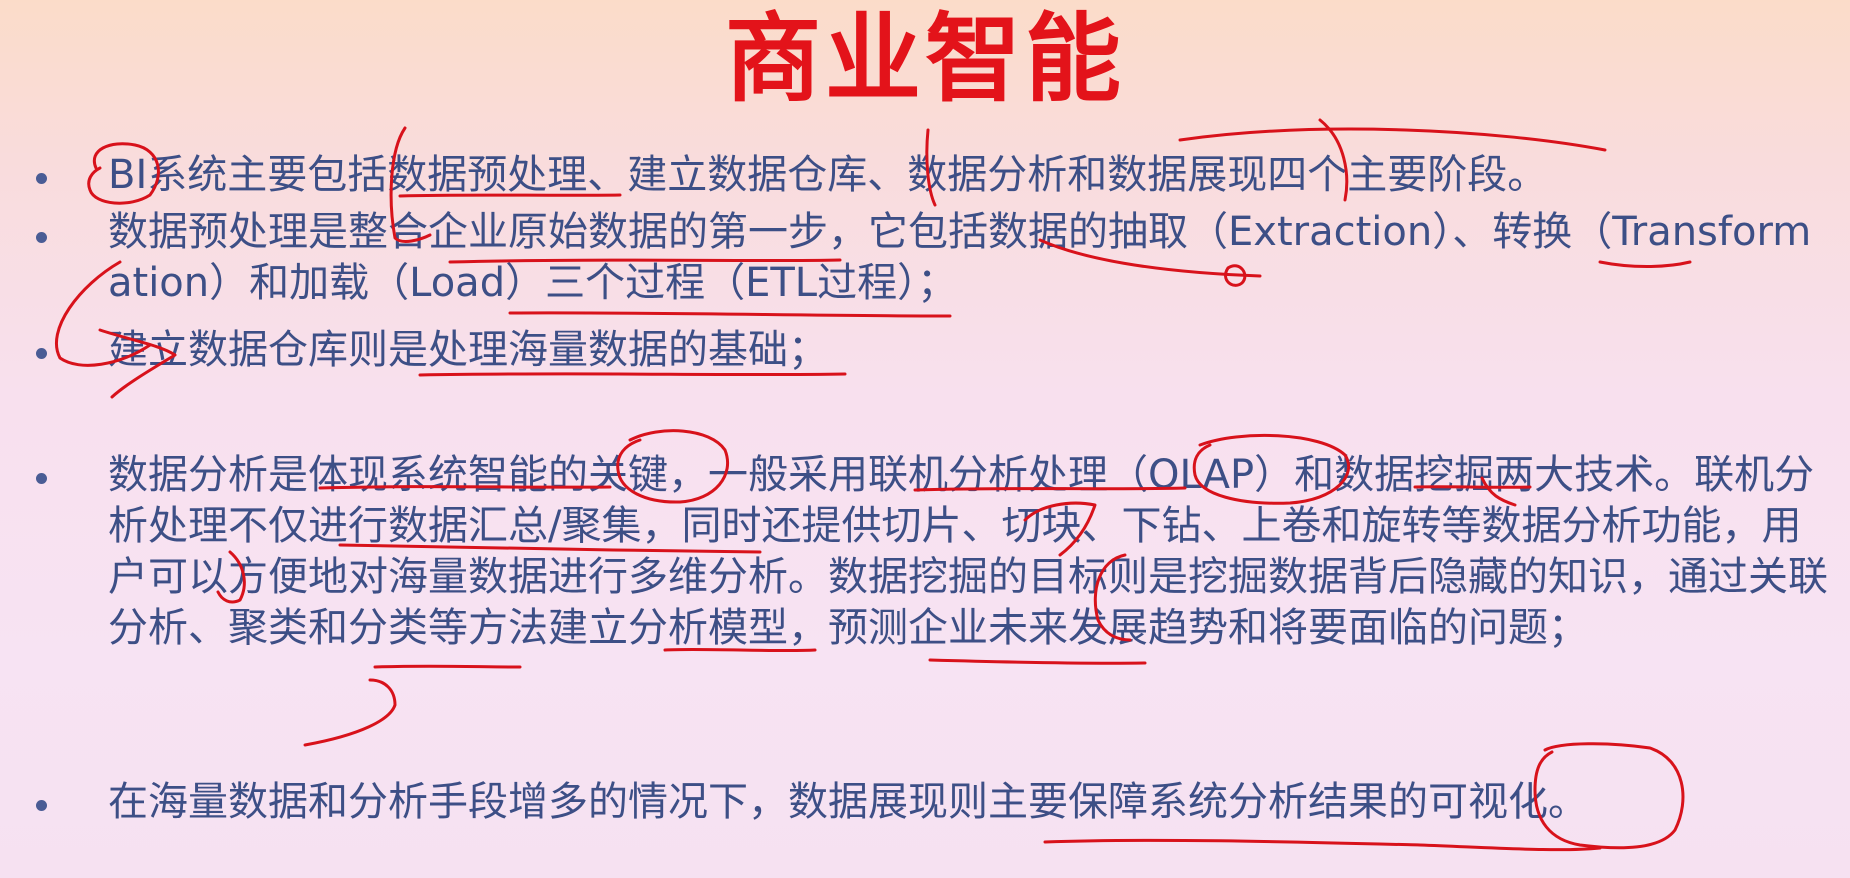 The image size is (1850, 878). I want to click on bullet-item: BI系统主要包括数据预处理、建立数据仓库、数据分析和数据展现四个主要阶段。, so click(828, 175).